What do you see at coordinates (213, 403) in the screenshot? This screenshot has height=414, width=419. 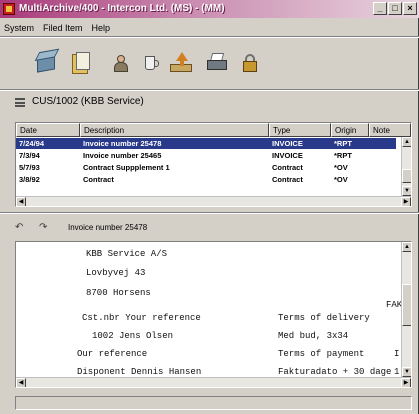 I see `status-bar` at bounding box center [213, 403].